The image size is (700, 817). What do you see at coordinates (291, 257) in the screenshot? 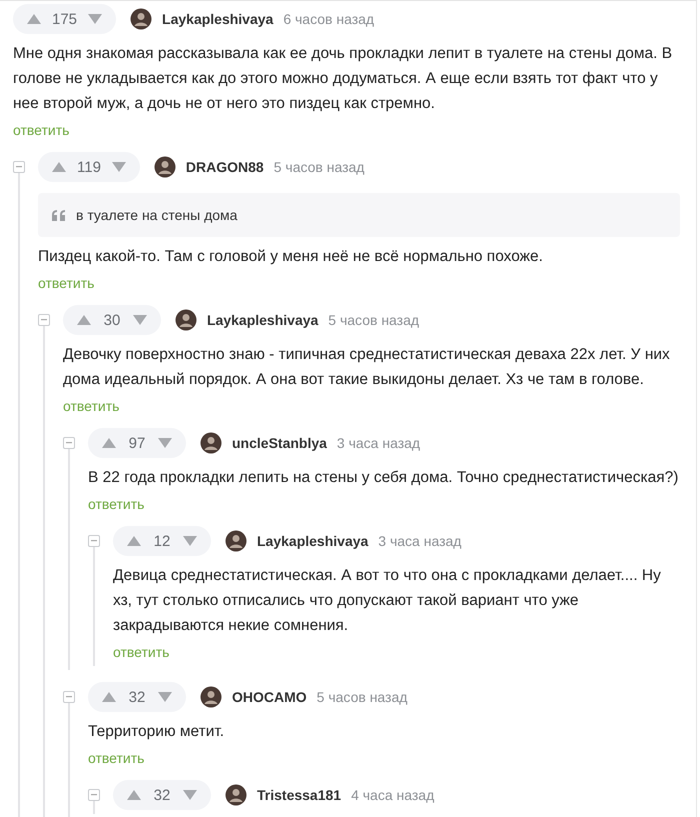
I see `comment-text: Пиздец какой-то. Там с головой у меня неё не всё нормально похоже.` at bounding box center [291, 257].